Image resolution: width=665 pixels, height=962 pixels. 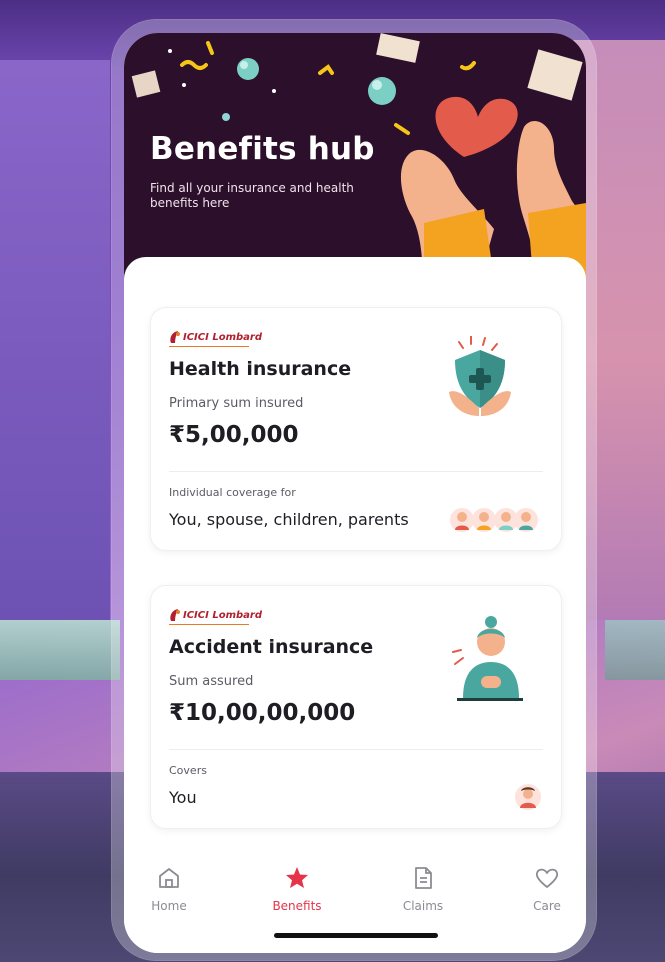 What do you see at coordinates (236, 403) in the screenshot?
I see `sum-insured-label: Primary sum insured` at bounding box center [236, 403].